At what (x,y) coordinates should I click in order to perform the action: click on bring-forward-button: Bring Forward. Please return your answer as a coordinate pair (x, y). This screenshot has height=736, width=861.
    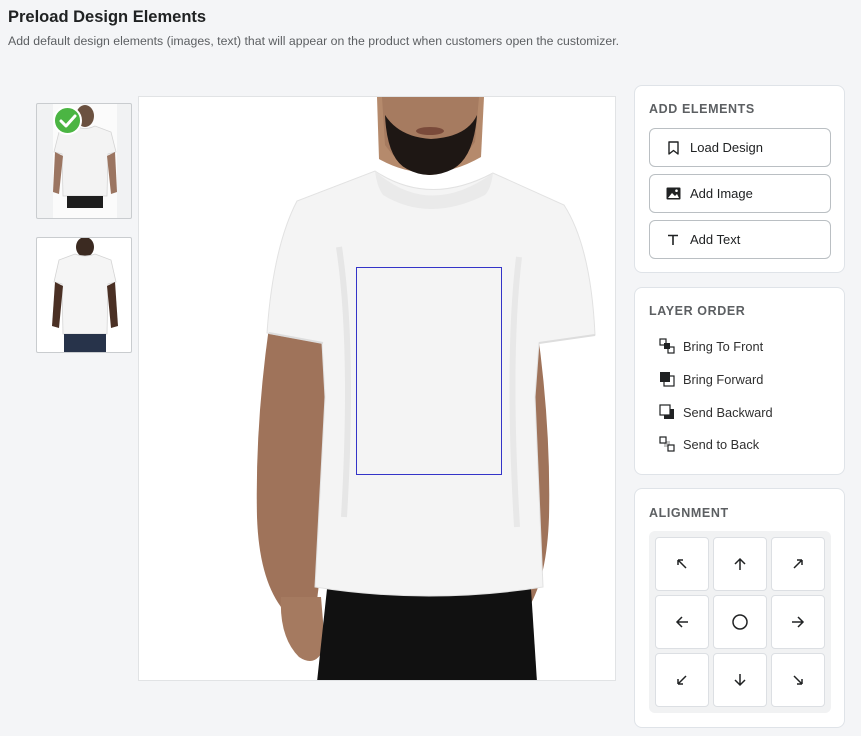
    Looking at the image, I should click on (711, 379).